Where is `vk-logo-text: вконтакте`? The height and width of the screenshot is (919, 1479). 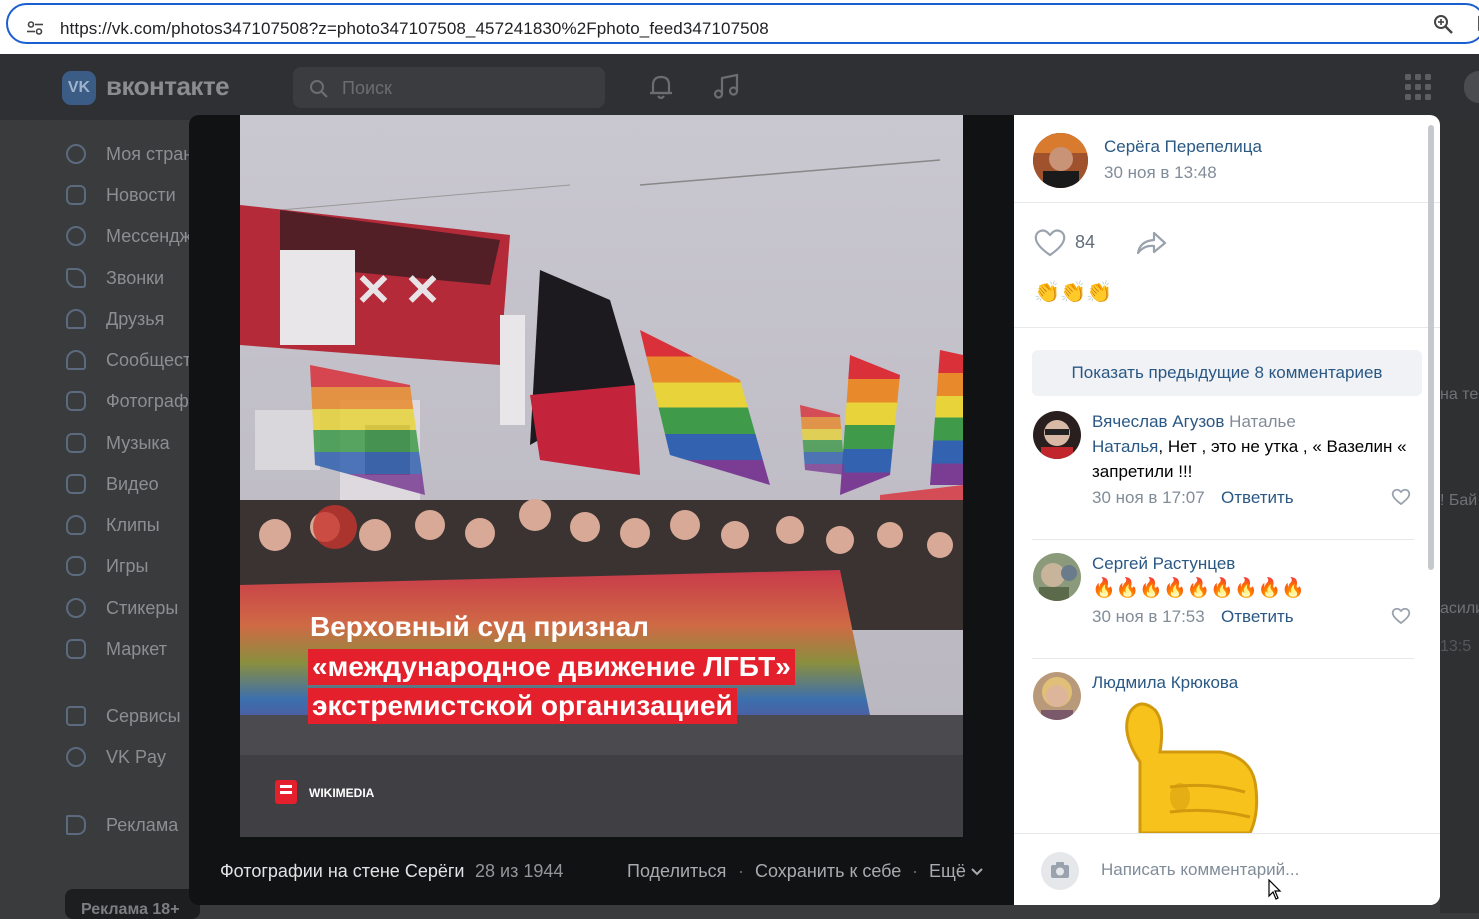 vk-logo-text: вконтакте is located at coordinates (168, 86).